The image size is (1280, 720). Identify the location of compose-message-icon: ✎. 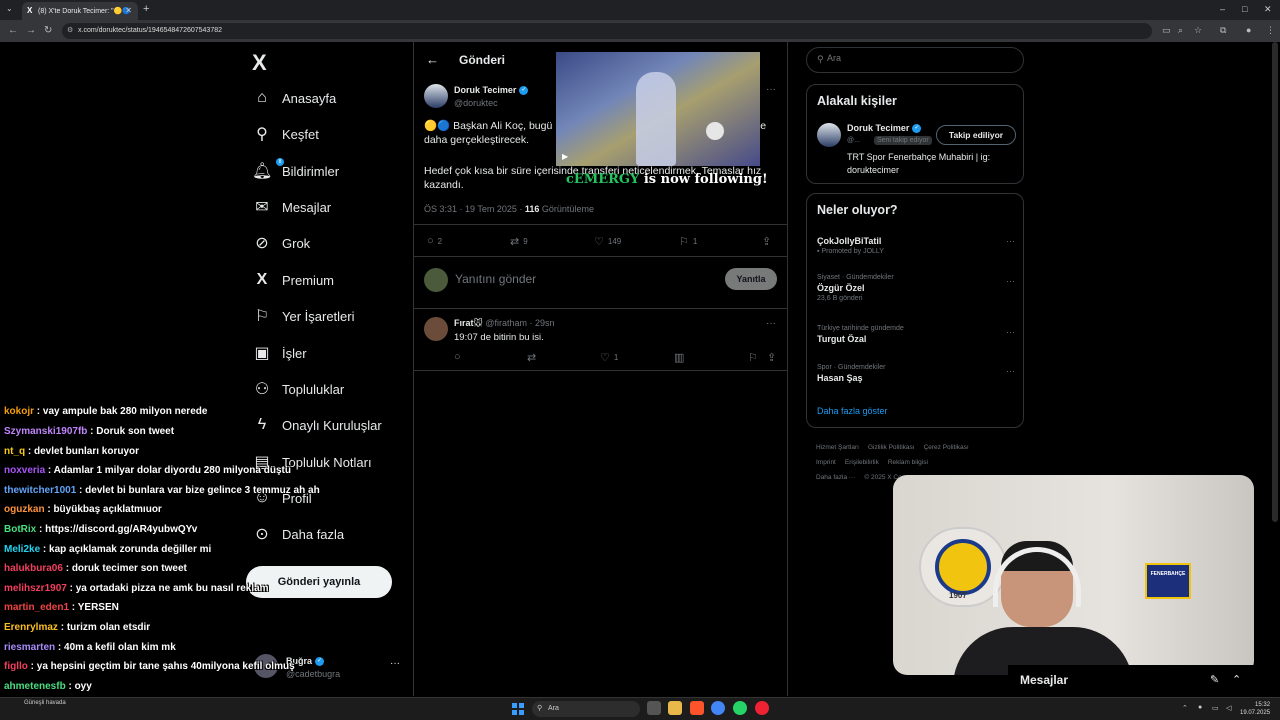
(1214, 679).